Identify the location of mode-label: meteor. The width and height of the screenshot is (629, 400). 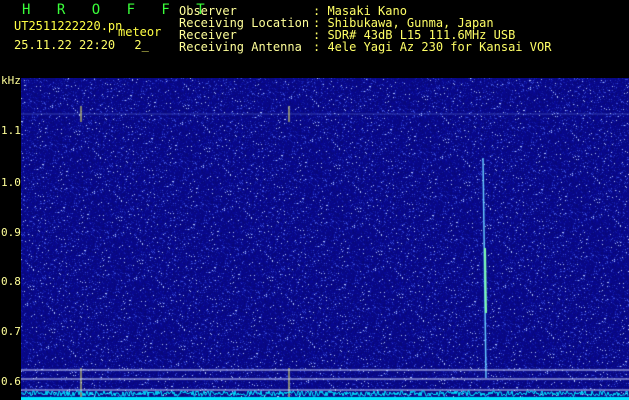
(140, 32).